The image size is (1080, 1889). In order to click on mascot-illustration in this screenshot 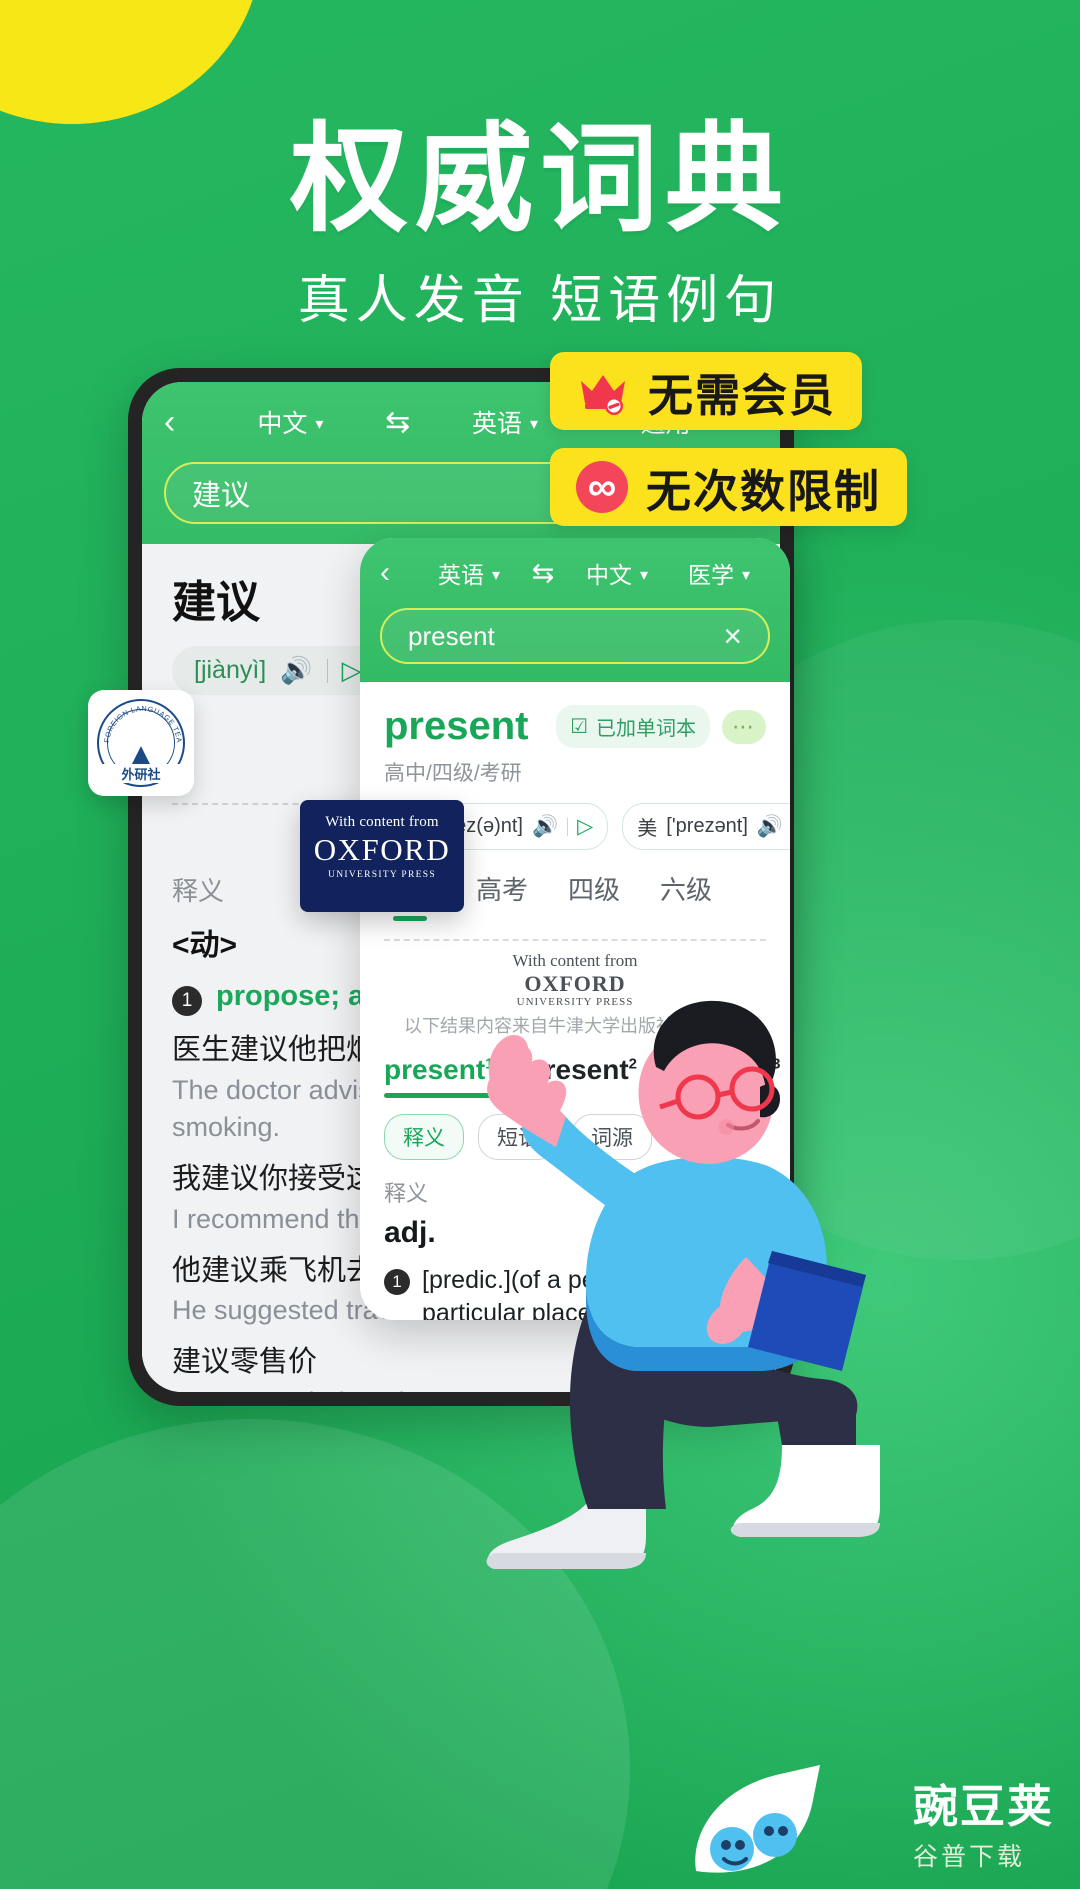, I will do `click(683, 1284)`.